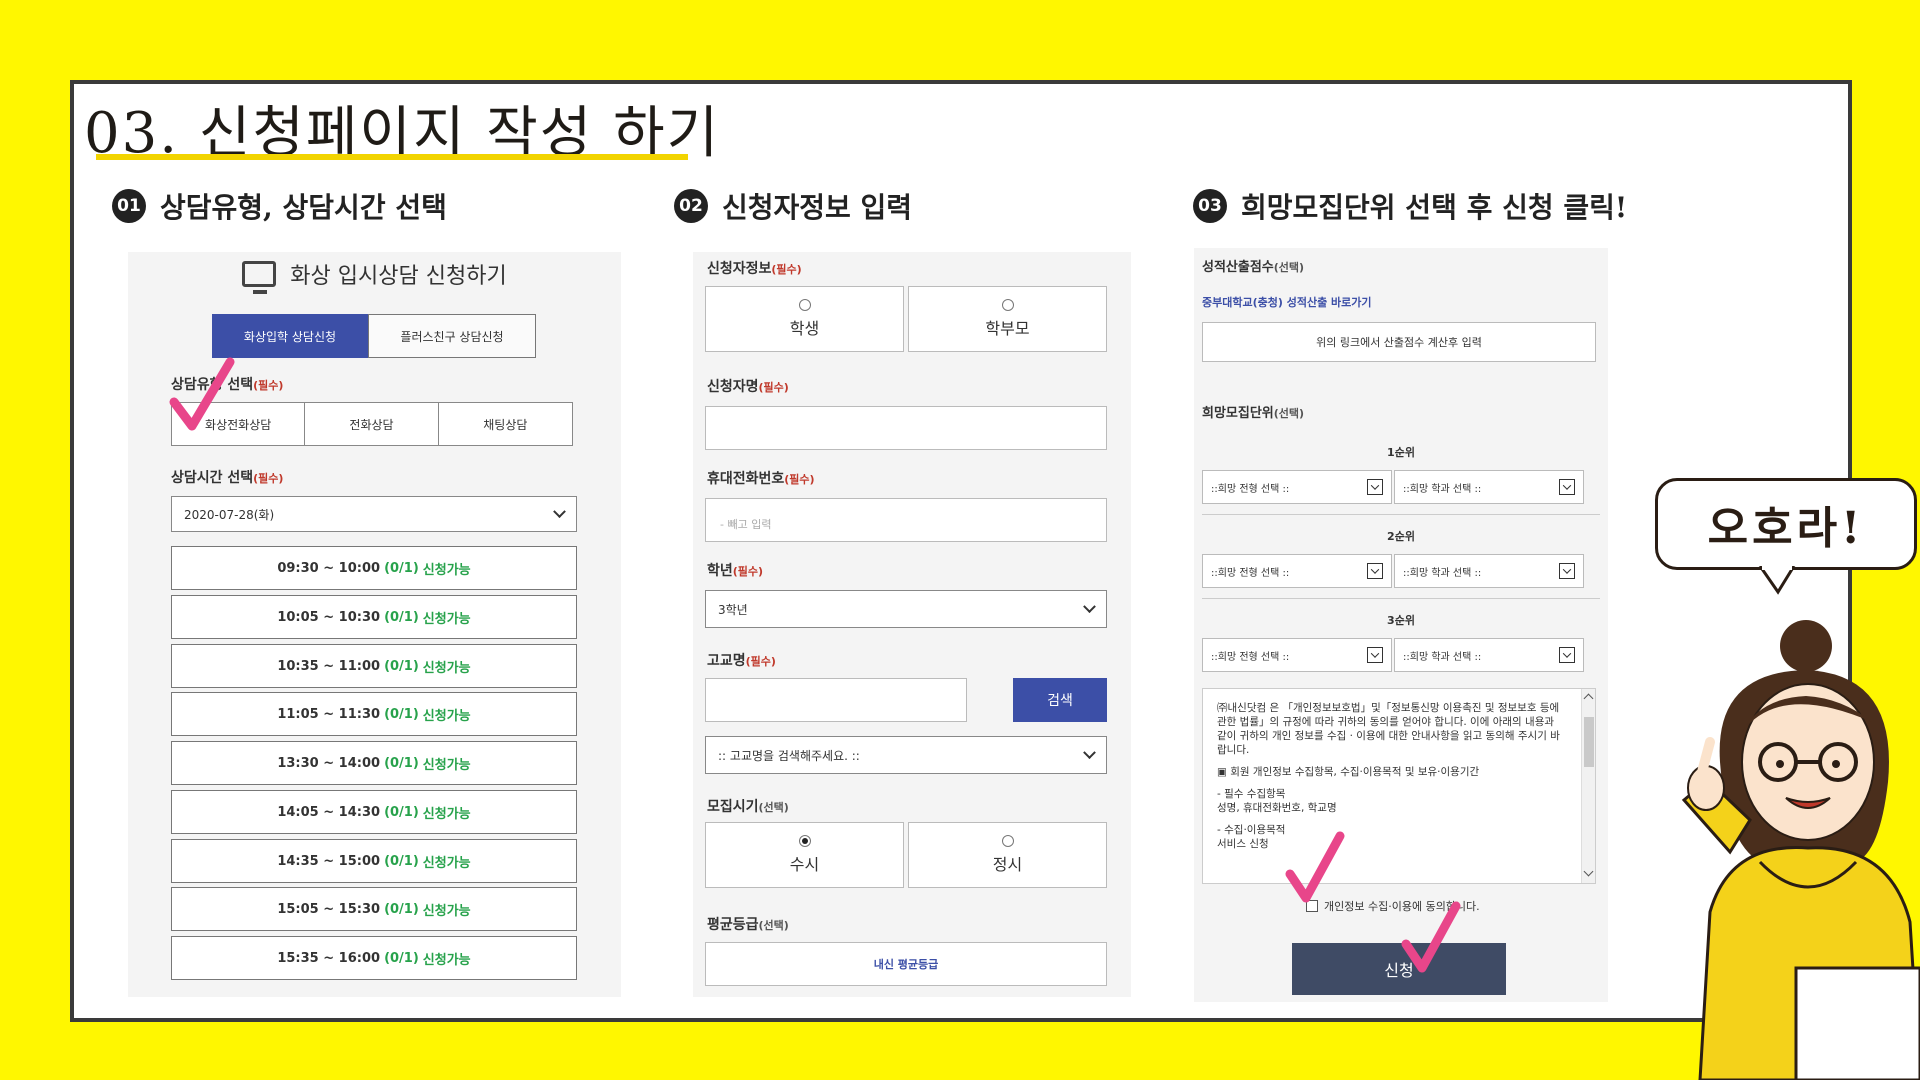 The width and height of the screenshot is (1920, 1080). What do you see at coordinates (374, 568) in the screenshot?
I see `time-slot: 09:30 ~ 10:00 (0/1) 신청가능` at bounding box center [374, 568].